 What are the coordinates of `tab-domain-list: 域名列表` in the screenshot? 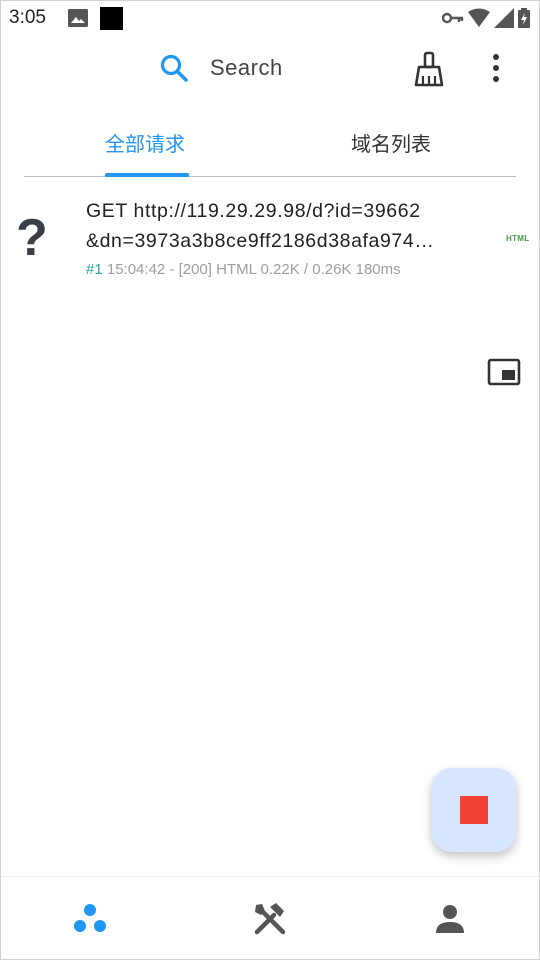 It's located at (391, 142).